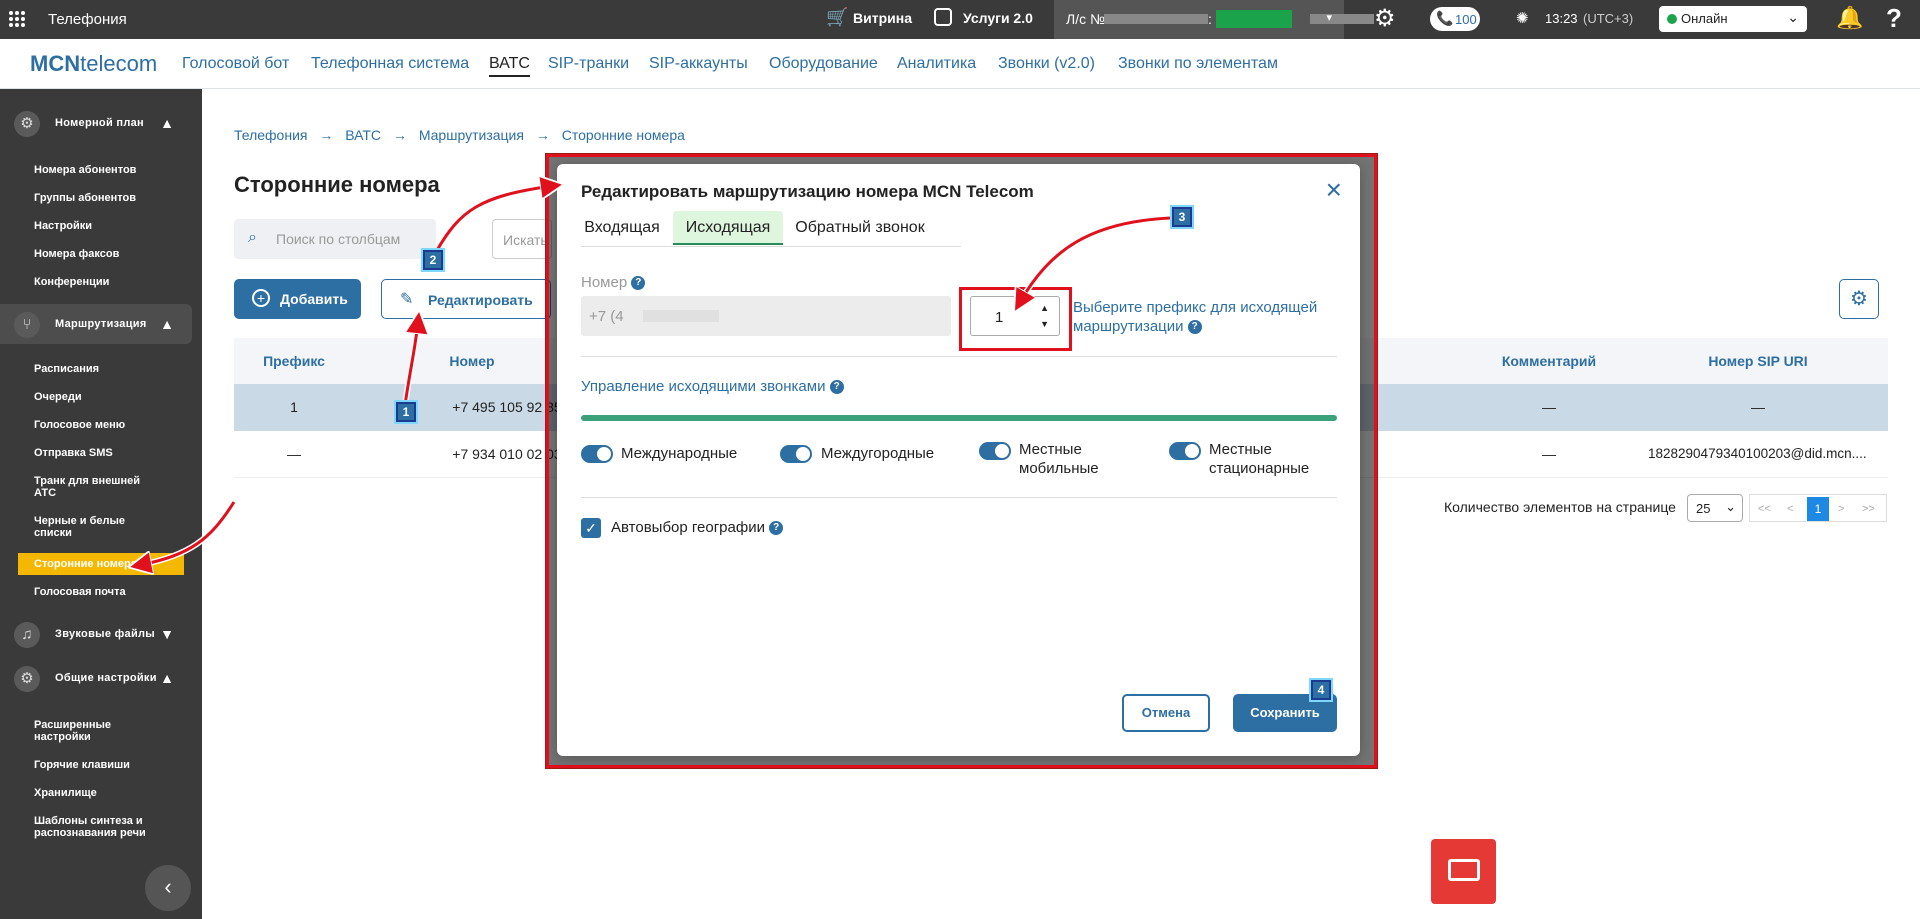 This screenshot has width=1920, height=919. I want to click on arrow-sidebar-stroke, so click(188, 533).